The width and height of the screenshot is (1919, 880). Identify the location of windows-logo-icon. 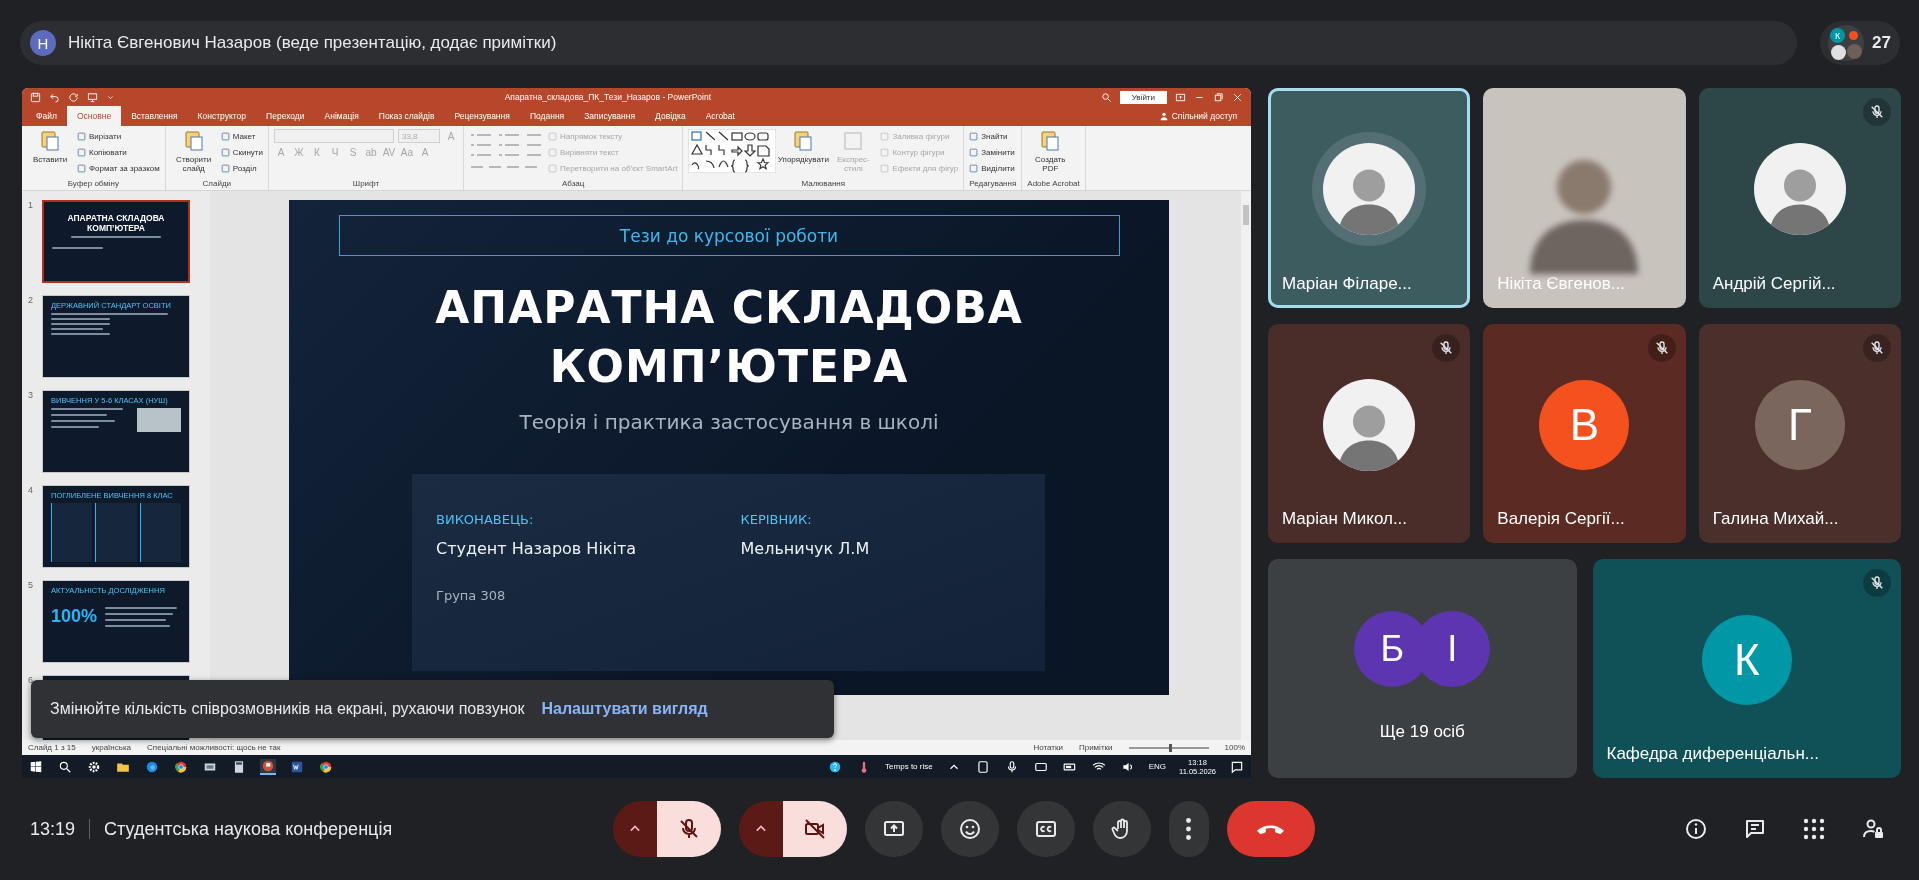
(36, 766).